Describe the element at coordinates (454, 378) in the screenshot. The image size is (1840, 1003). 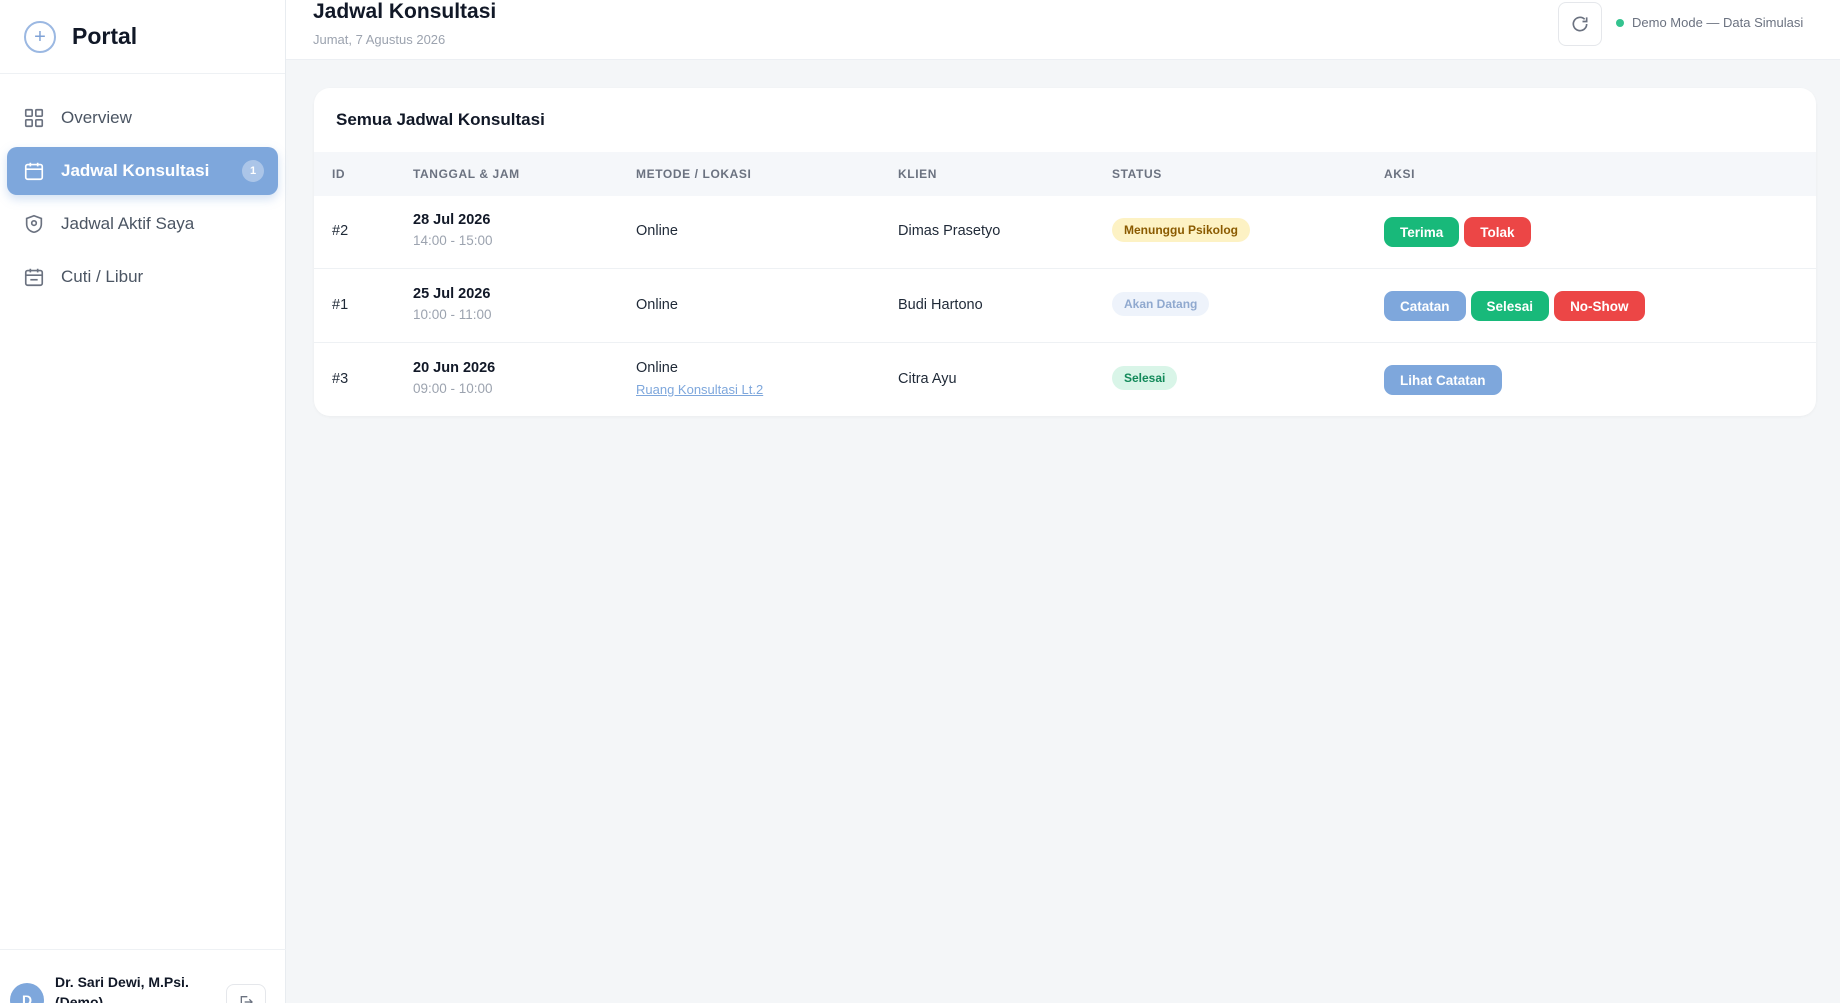
I see `row-datetime: 20 Jun 2026 09:00 - 10:00` at that location.